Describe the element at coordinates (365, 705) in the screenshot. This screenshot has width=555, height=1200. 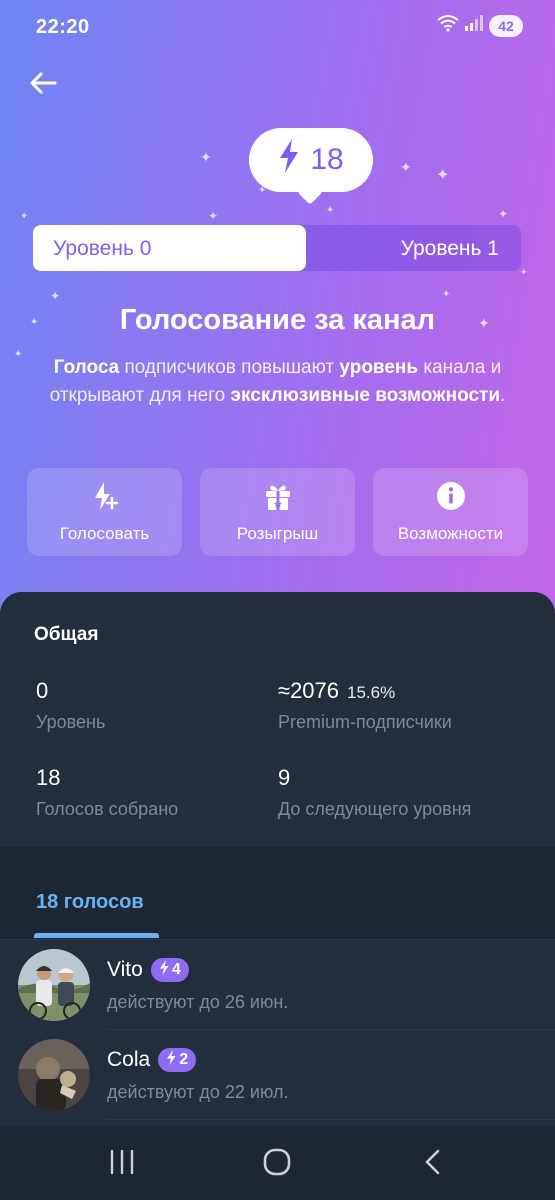
I see `stat-premium: ≈2076 15.6% Premium-подписчики` at that location.